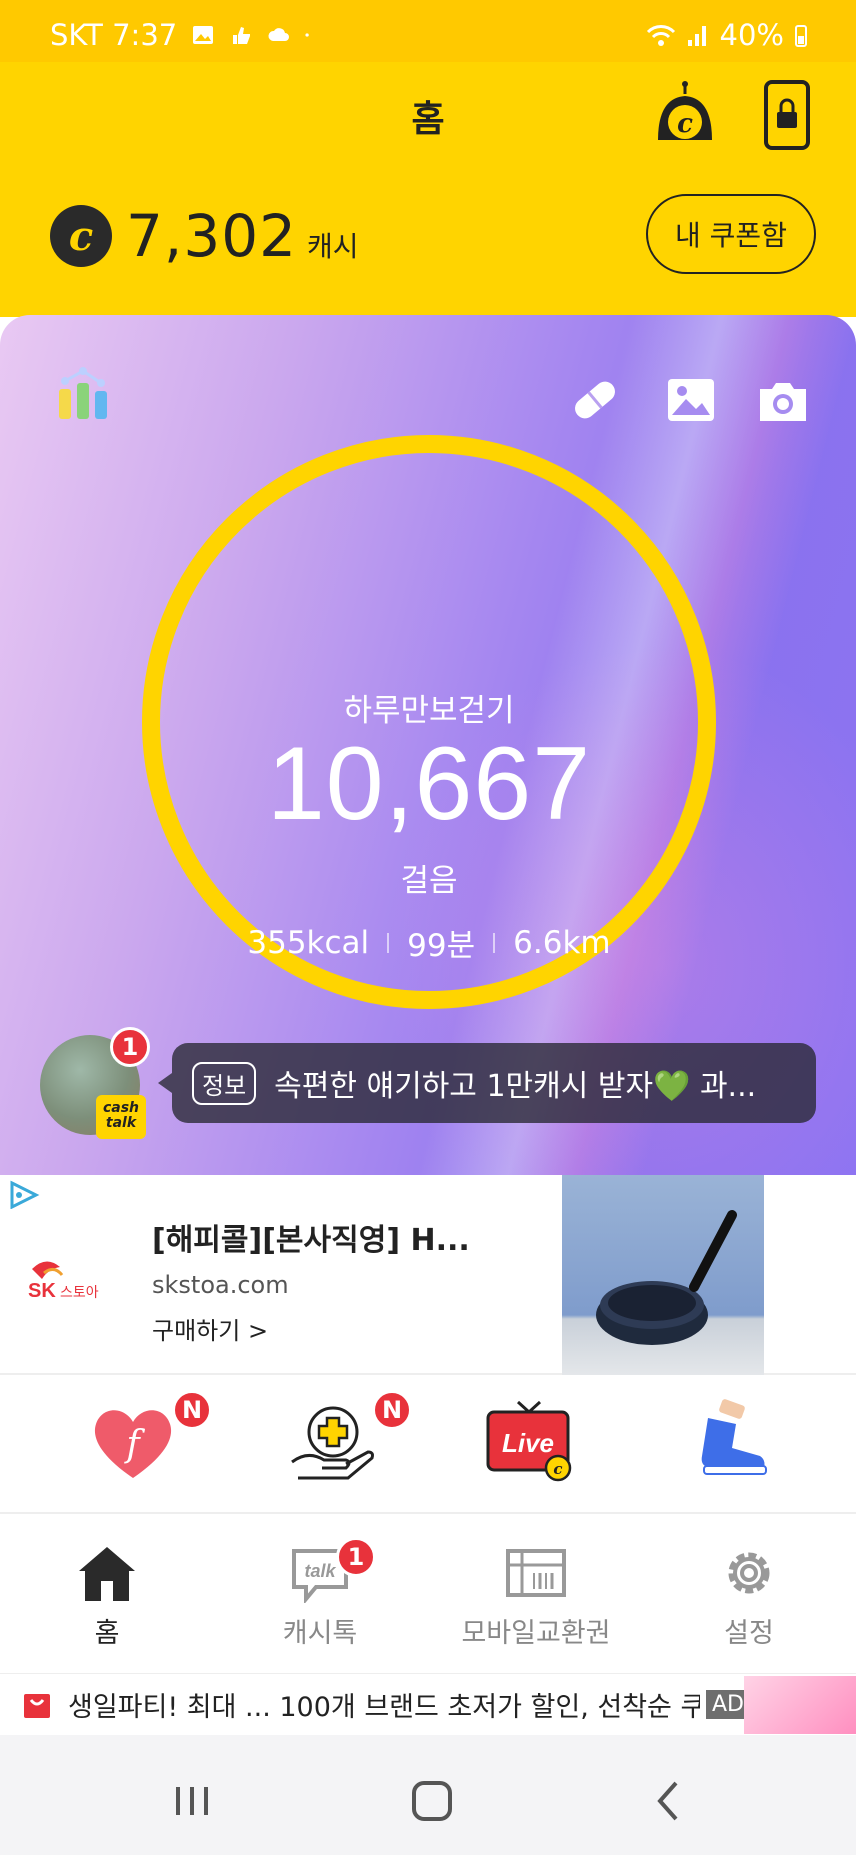 The image size is (856, 1855). I want to click on camera-icon, so click(783, 400).